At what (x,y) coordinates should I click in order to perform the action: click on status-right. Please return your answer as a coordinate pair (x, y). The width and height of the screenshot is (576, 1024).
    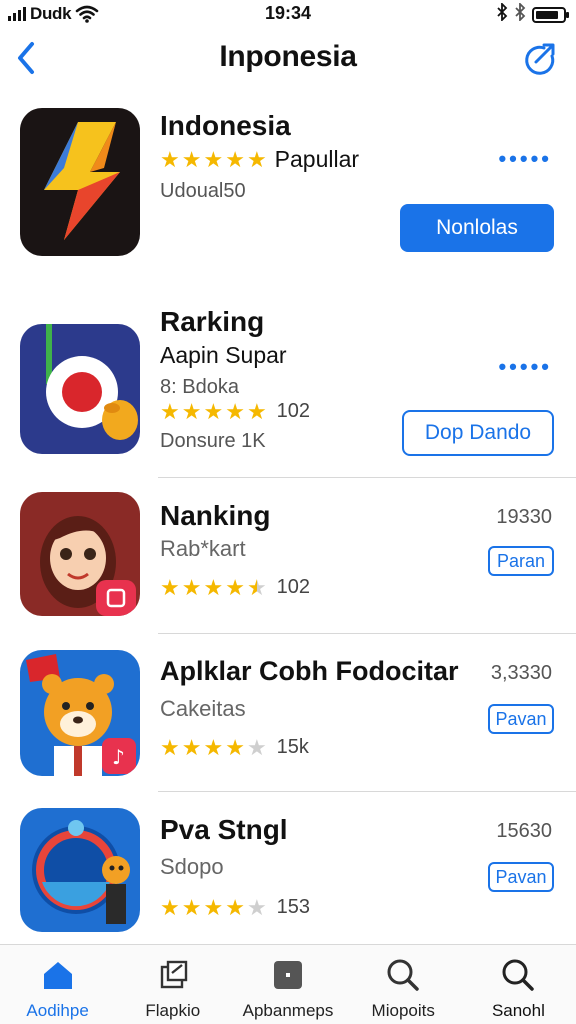
    Looking at the image, I should click on (532, 13).